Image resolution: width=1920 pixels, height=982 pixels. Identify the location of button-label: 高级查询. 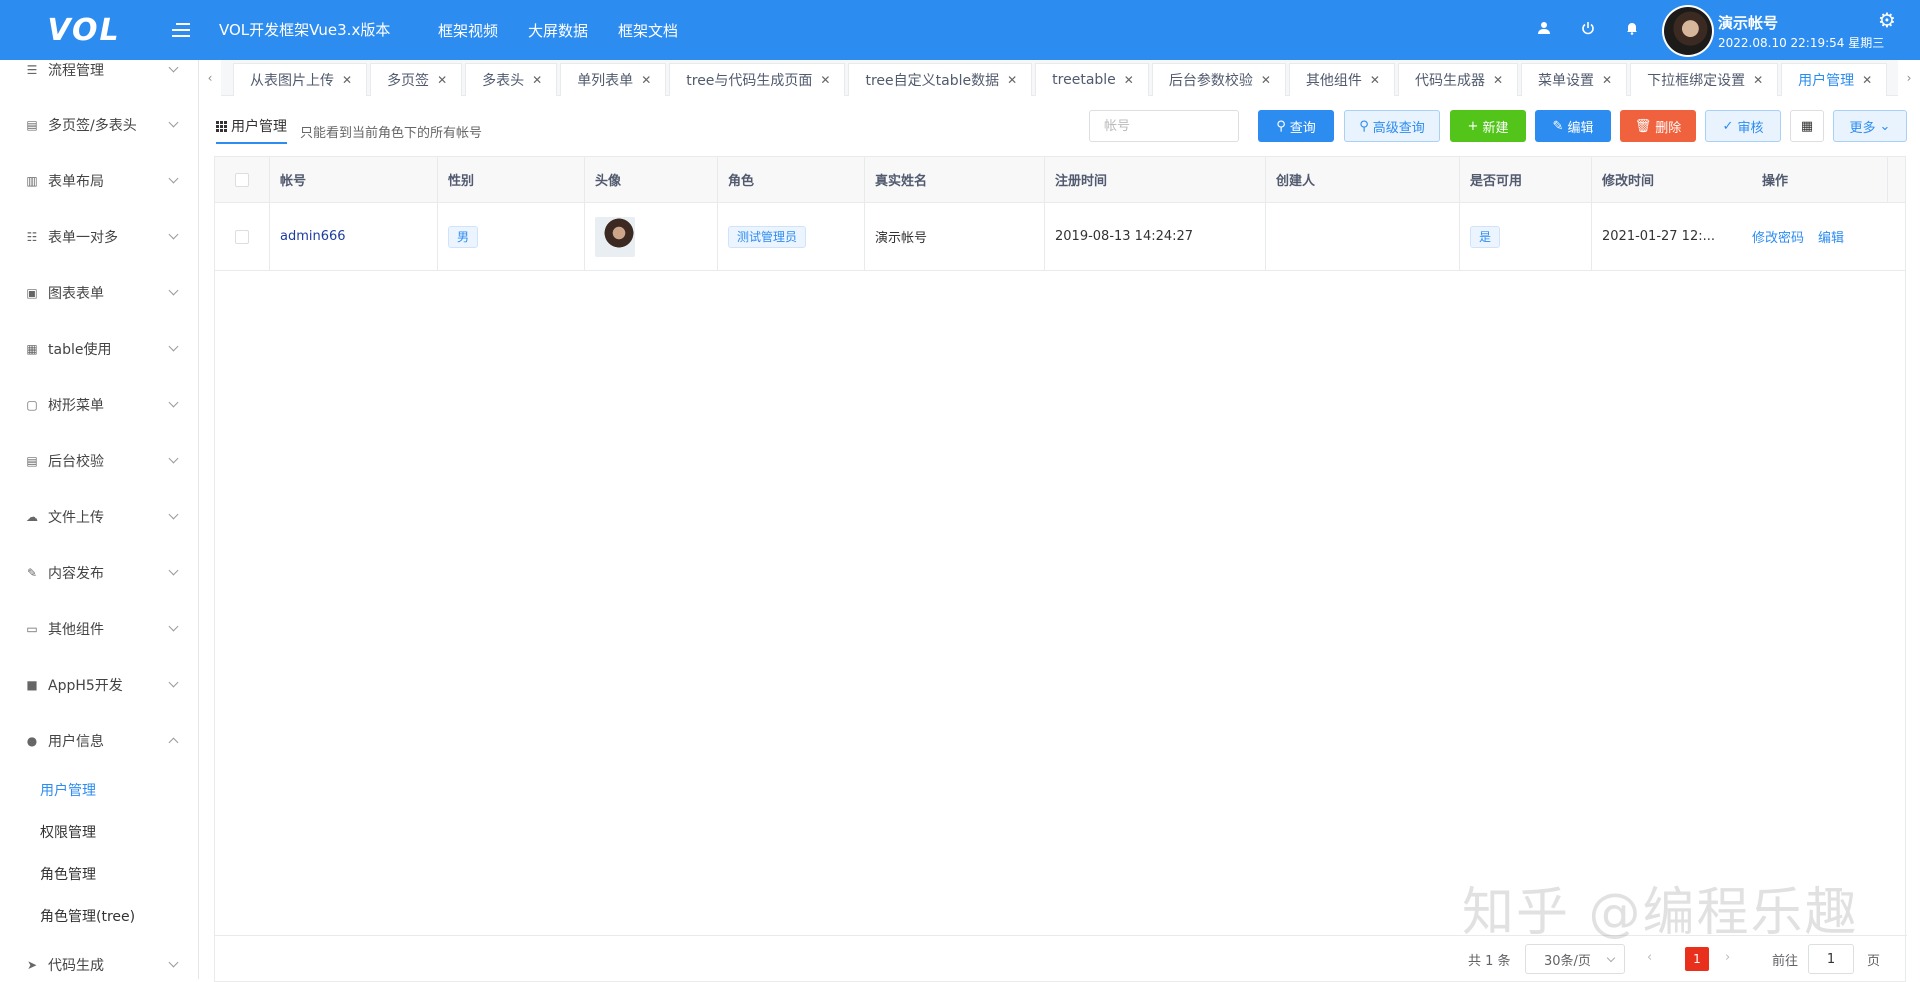
(1398, 128).